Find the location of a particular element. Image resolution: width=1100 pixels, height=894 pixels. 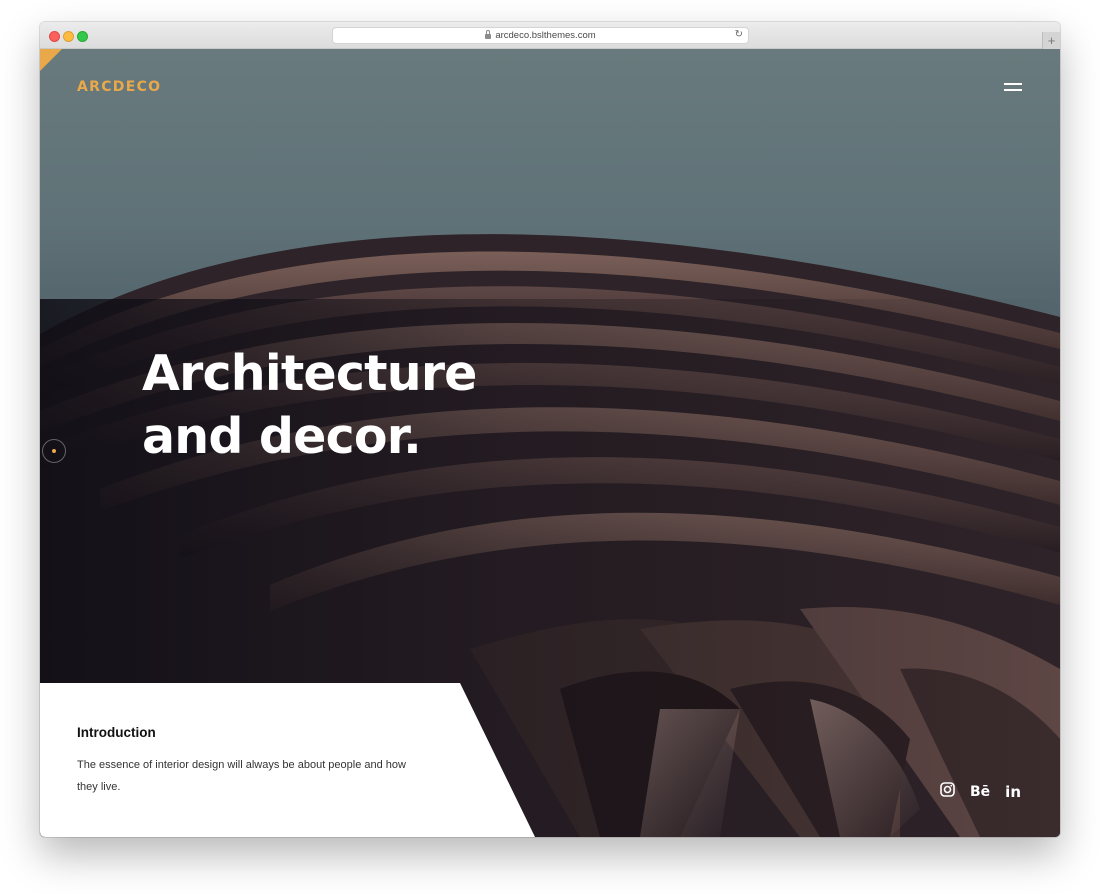

social-links: Bē in is located at coordinates (980, 792).